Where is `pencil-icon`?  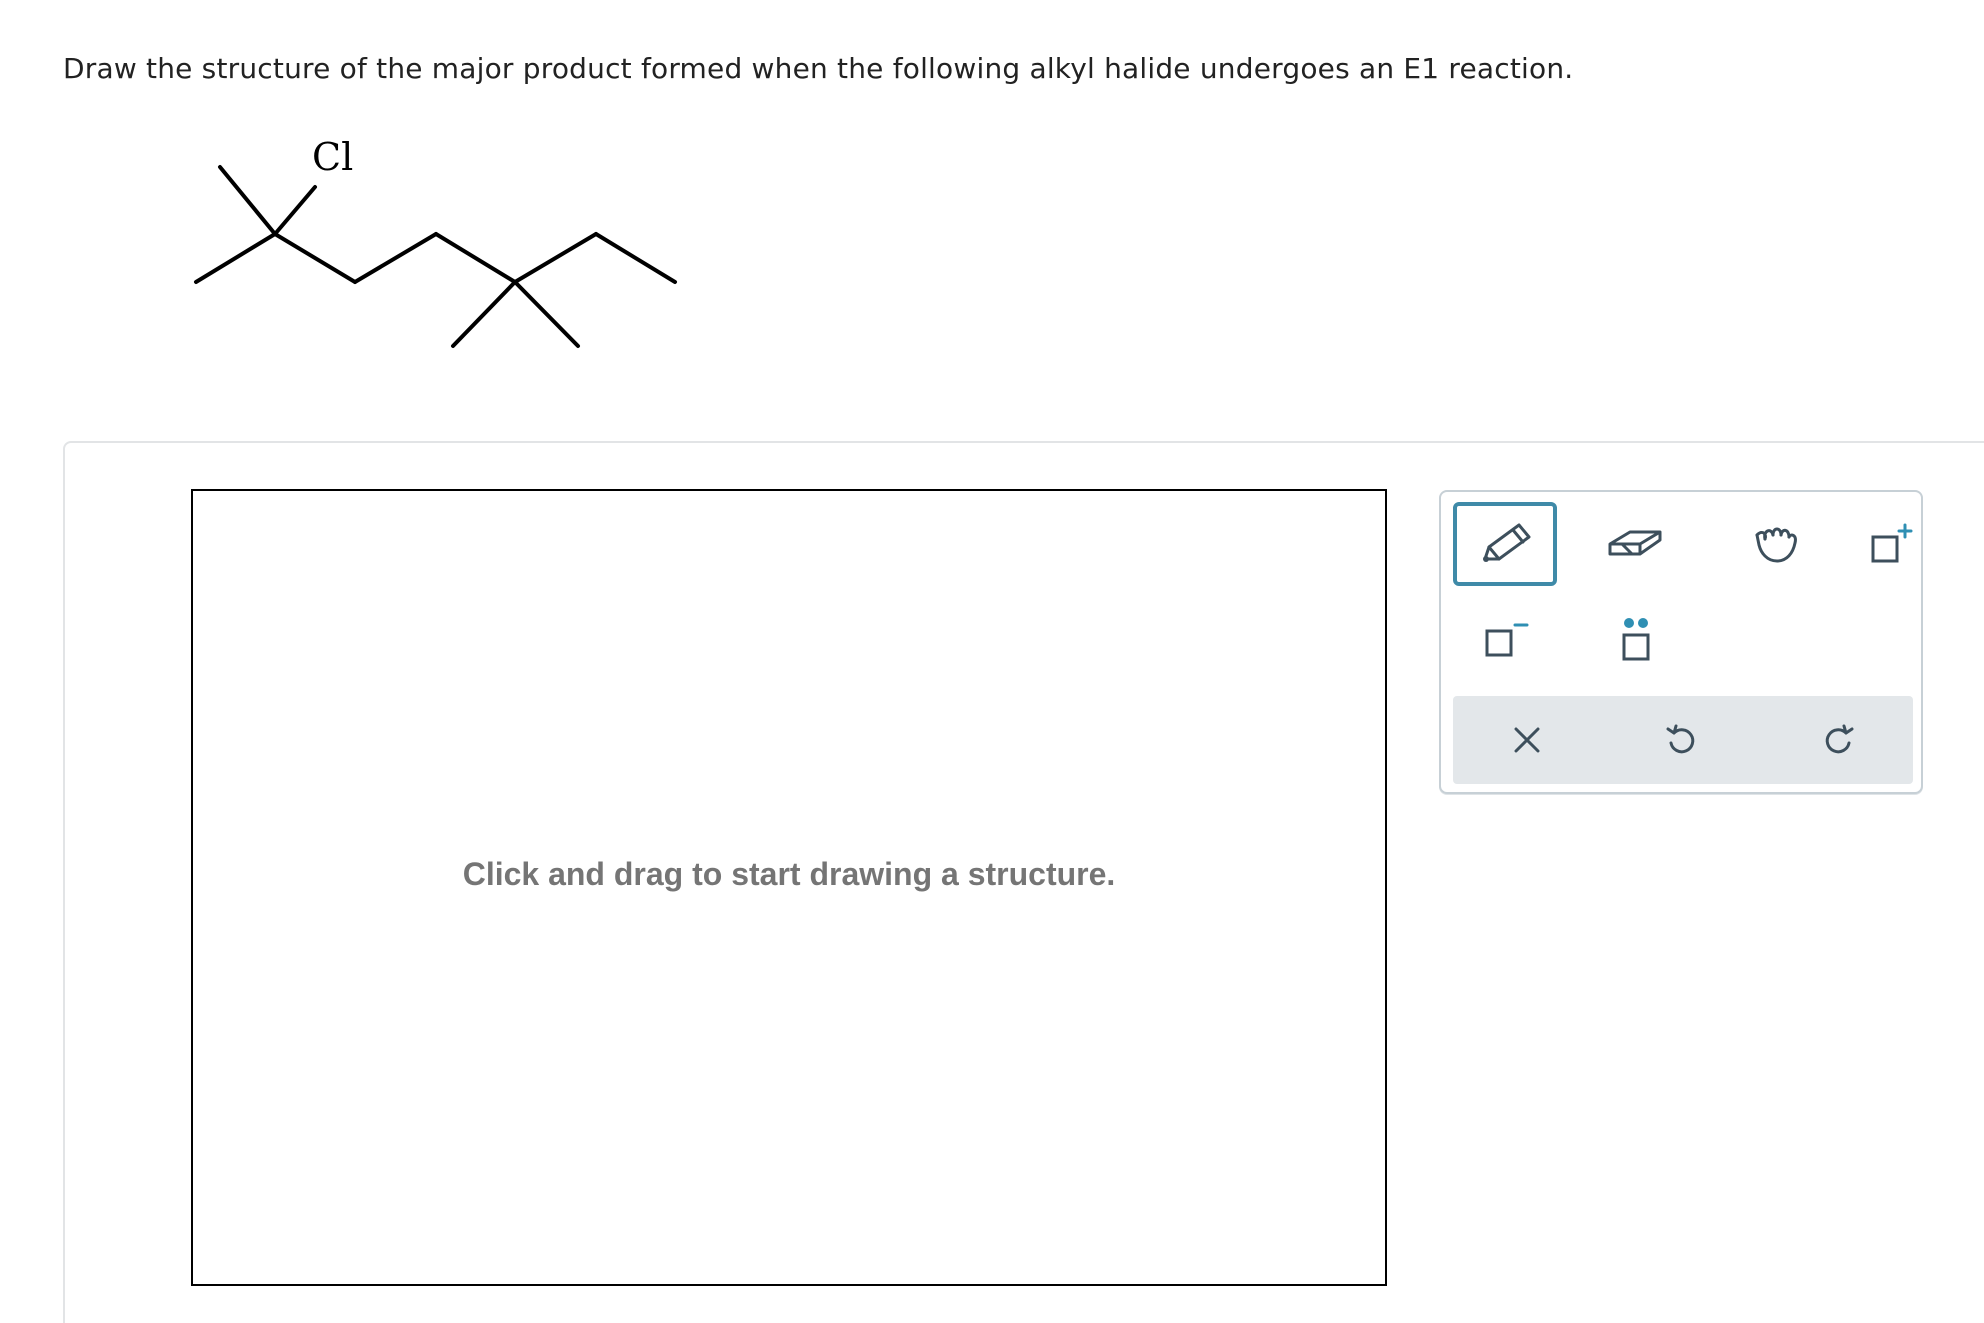 pencil-icon is located at coordinates (1507, 542).